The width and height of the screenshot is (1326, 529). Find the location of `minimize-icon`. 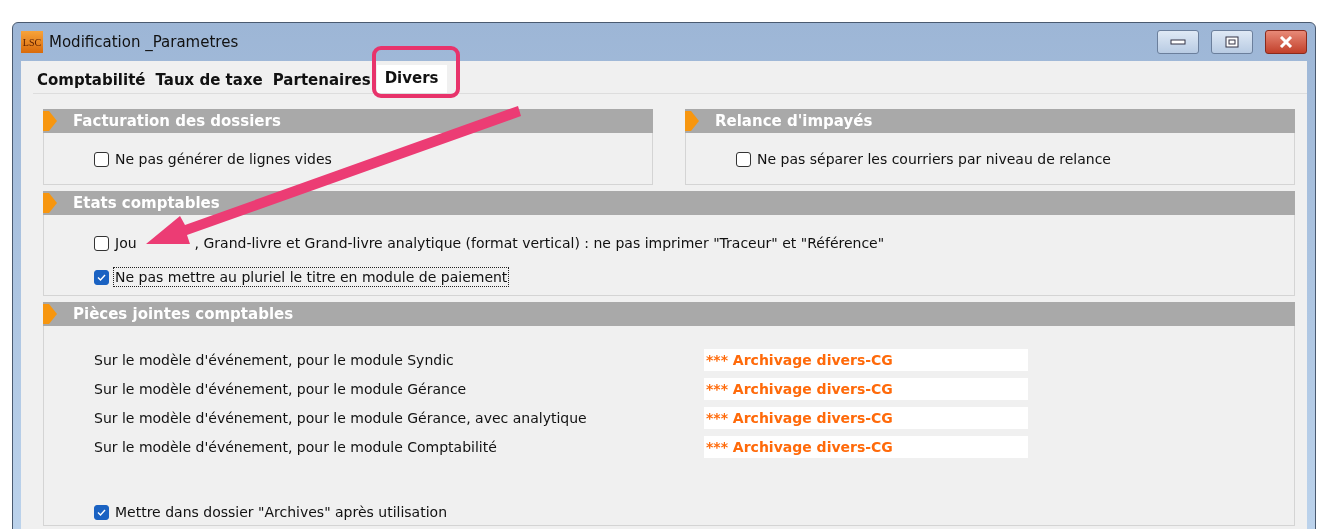

minimize-icon is located at coordinates (1178, 42).